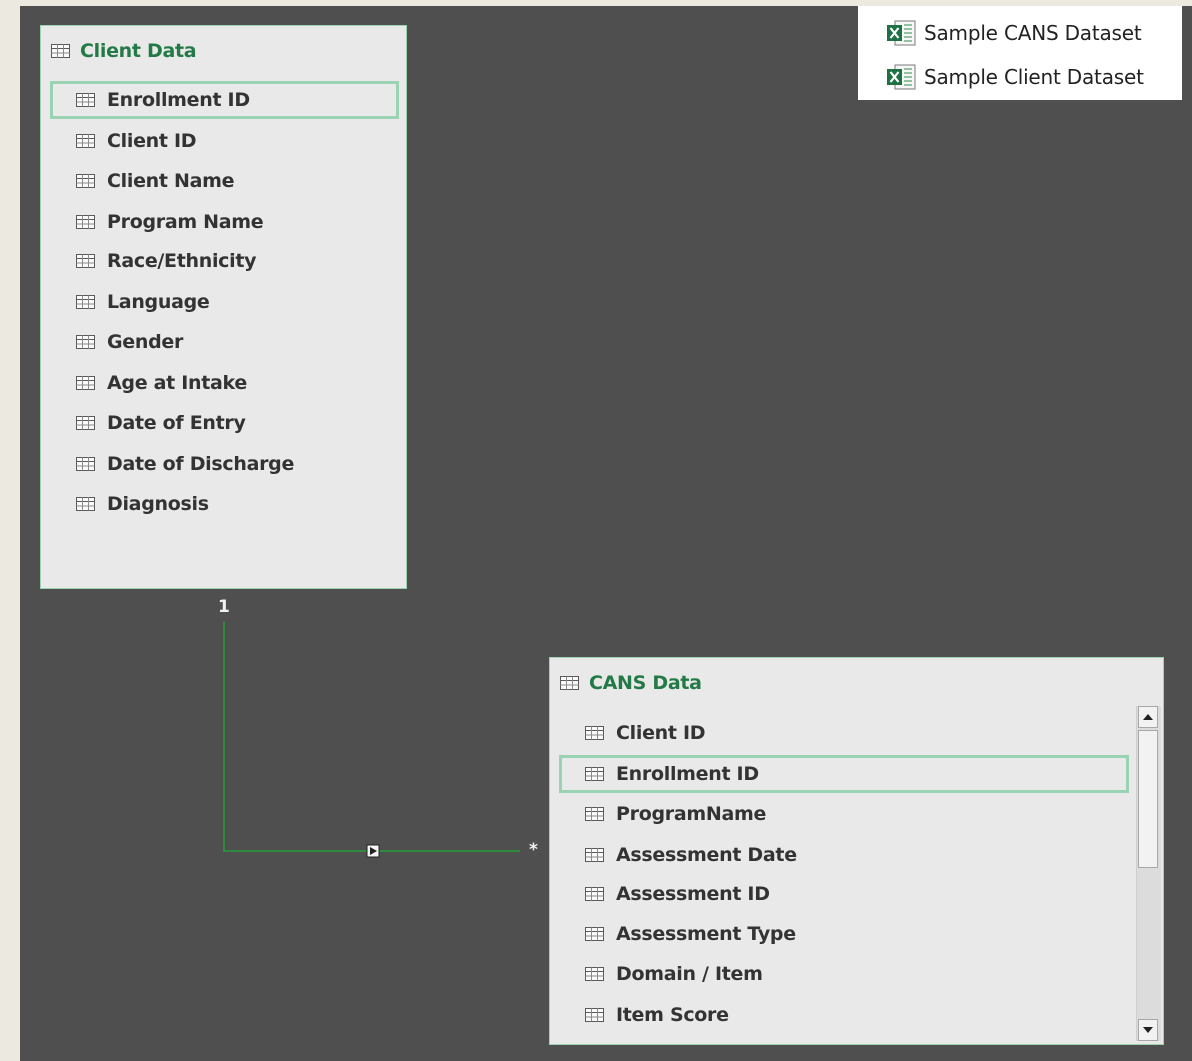 Image resolution: width=1192 pixels, height=1061 pixels. Describe the element at coordinates (645, 683) in the screenshot. I see `cans-data-table-title: CANS Data` at that location.